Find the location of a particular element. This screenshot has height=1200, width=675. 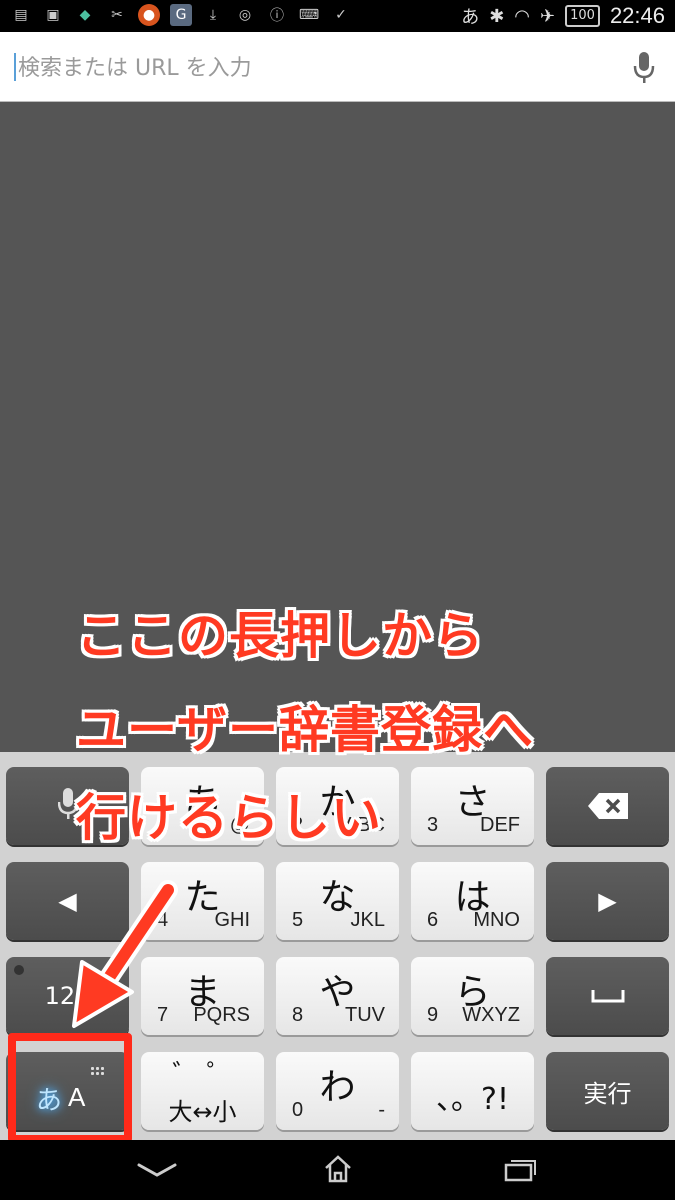

news-icon: ▣ is located at coordinates (53, 15).